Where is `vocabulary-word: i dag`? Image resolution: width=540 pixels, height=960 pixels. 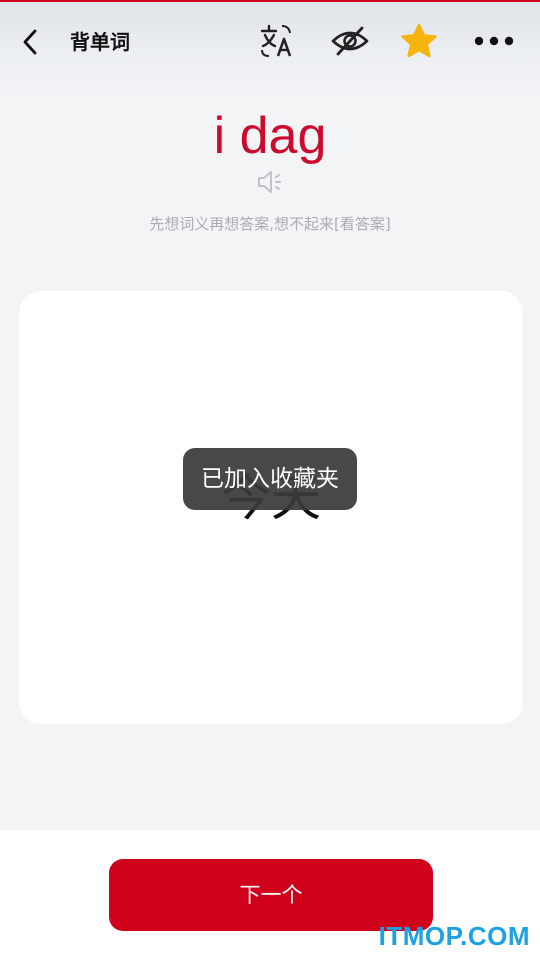
vocabulary-word: i dag is located at coordinates (270, 136).